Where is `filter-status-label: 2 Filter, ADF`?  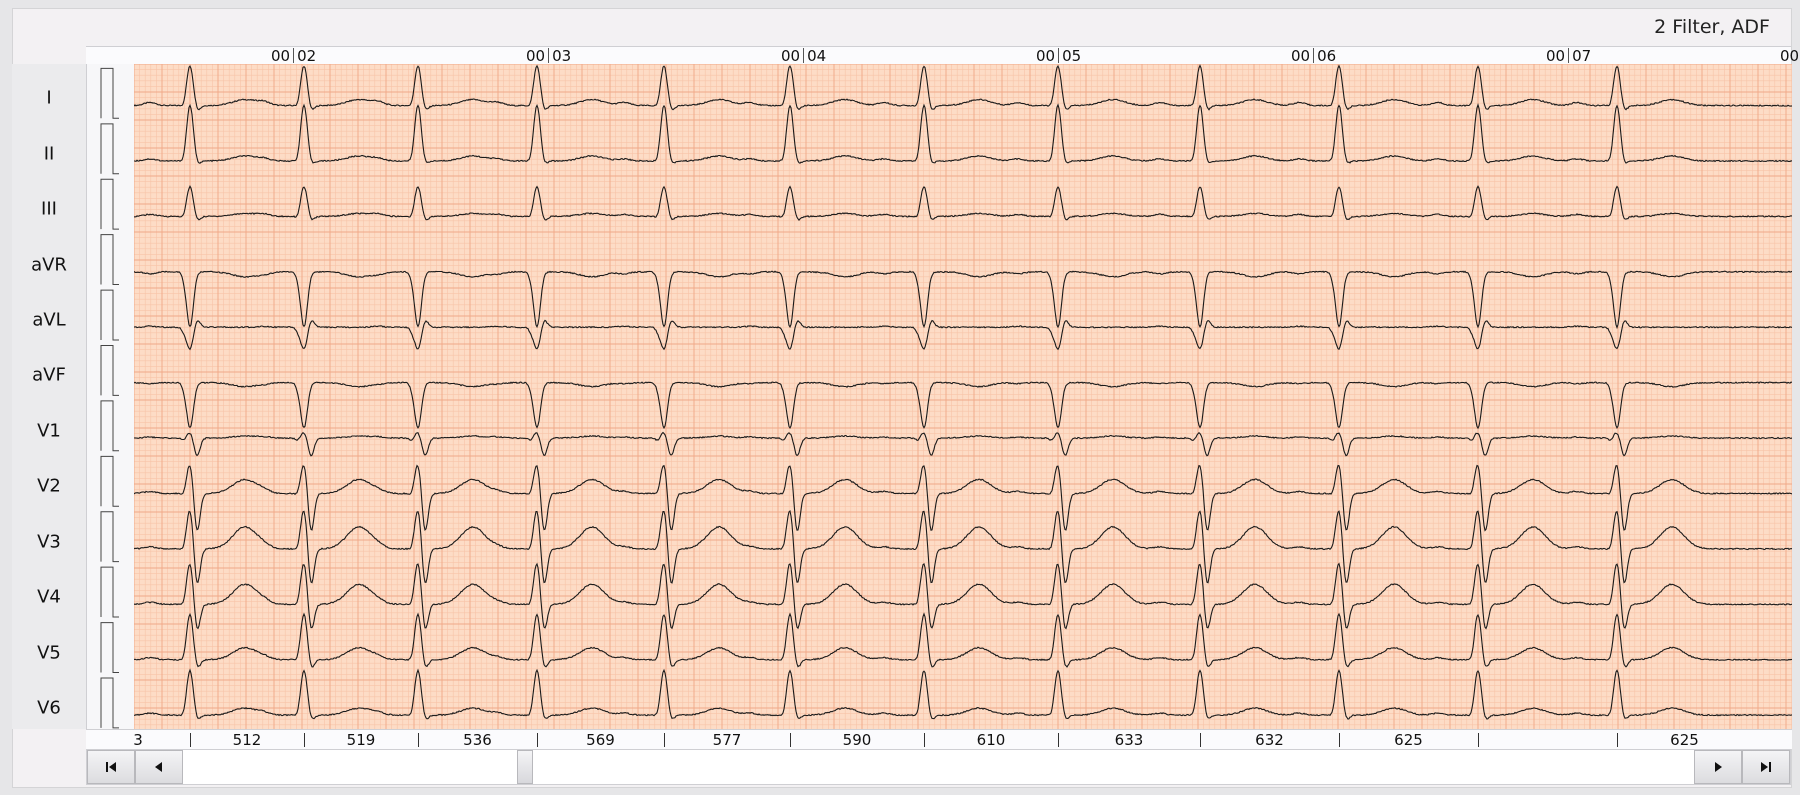 filter-status-label: 2 Filter, ADF is located at coordinates (1712, 27).